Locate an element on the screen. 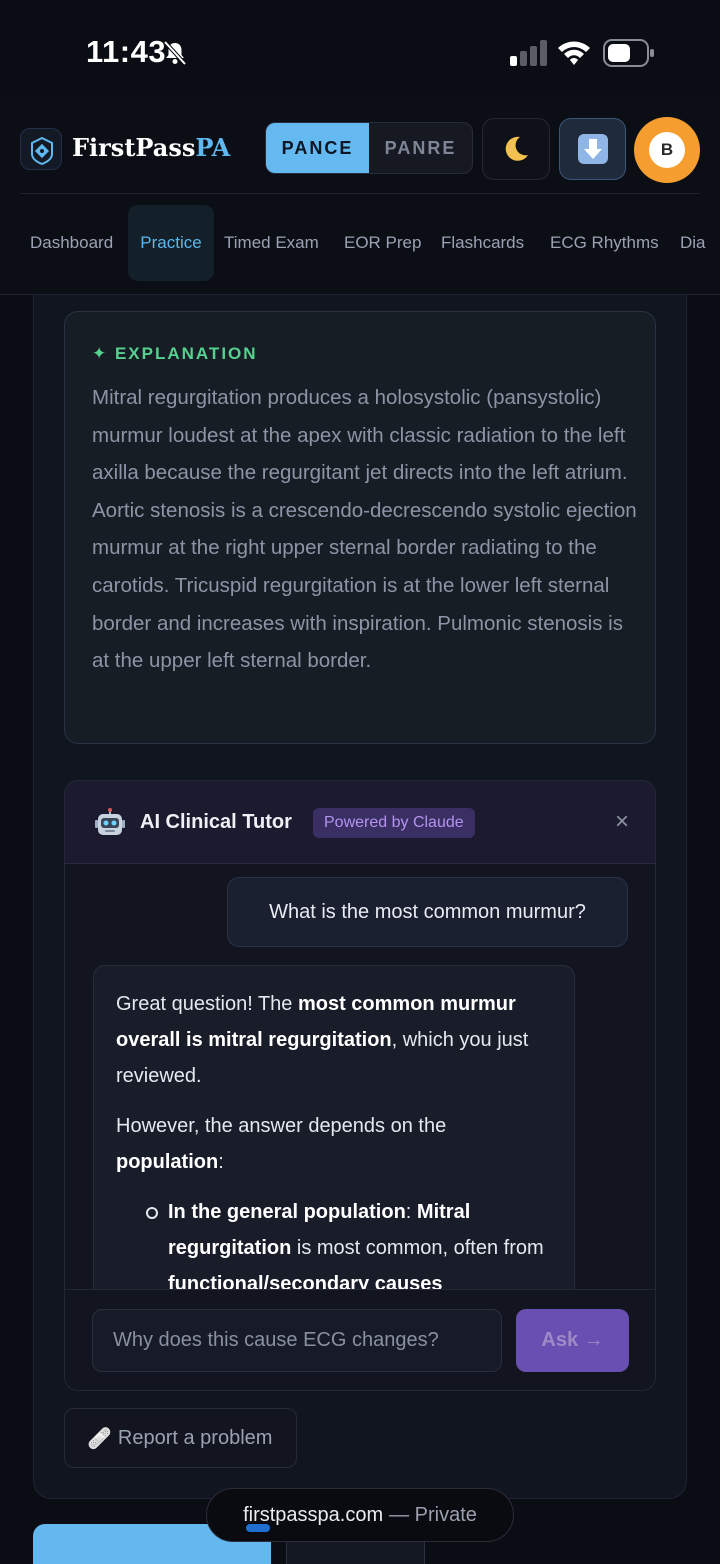 Image resolution: width=720 pixels, height=1564 pixels. ask-input is located at coordinates (297, 1340).